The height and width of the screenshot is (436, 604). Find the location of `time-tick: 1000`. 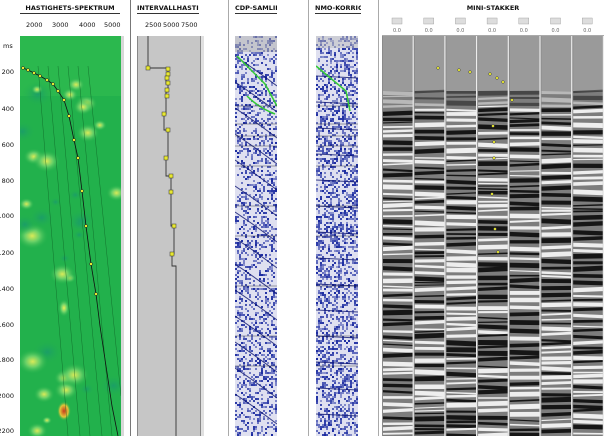

time-tick: 1000 is located at coordinates (7, 216).